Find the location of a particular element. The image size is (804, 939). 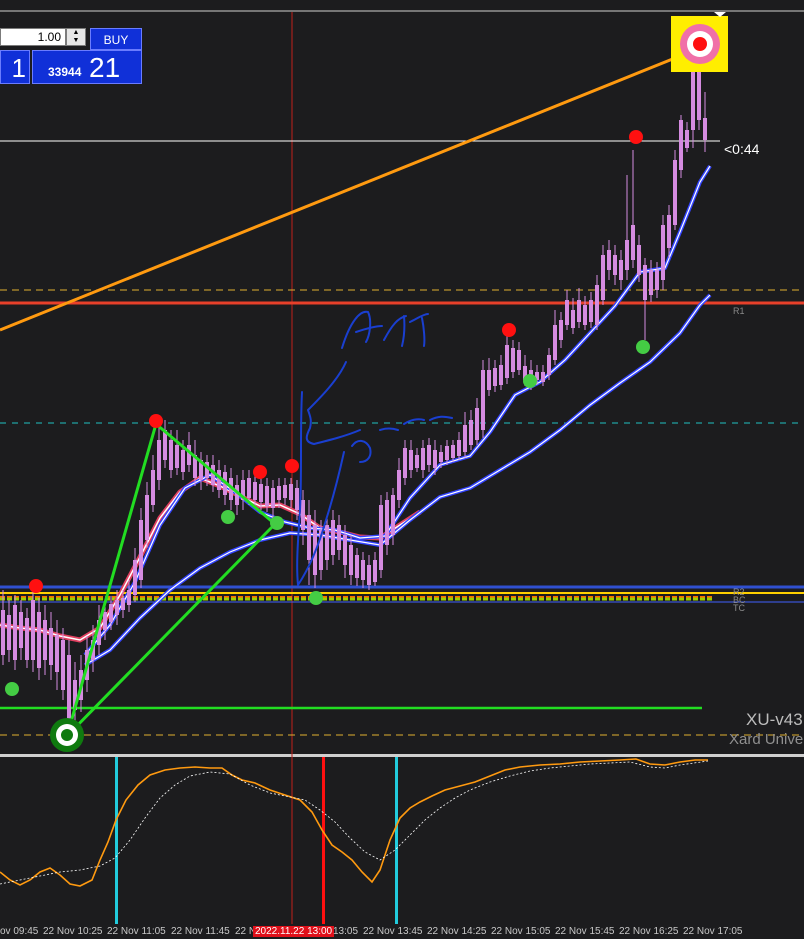

time-label: ov 09:45 is located at coordinates (19, 931).